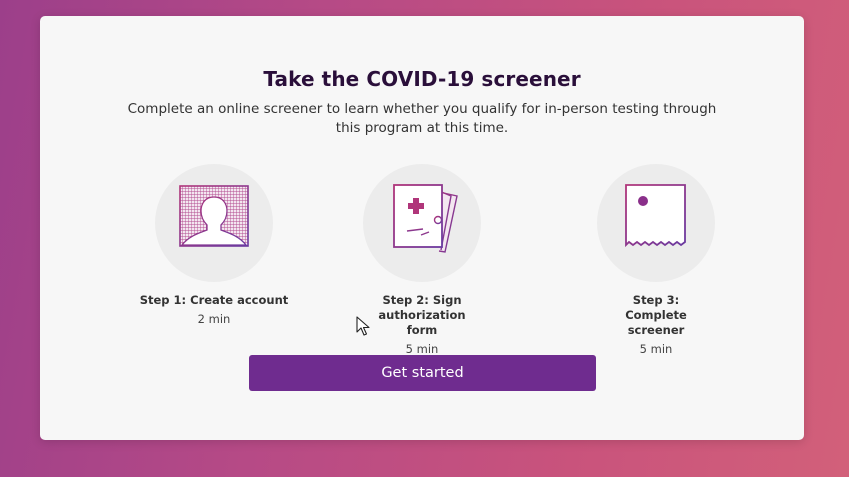  What do you see at coordinates (422, 79) in the screenshot?
I see `page-title: Take the COVID-19 screener` at bounding box center [422, 79].